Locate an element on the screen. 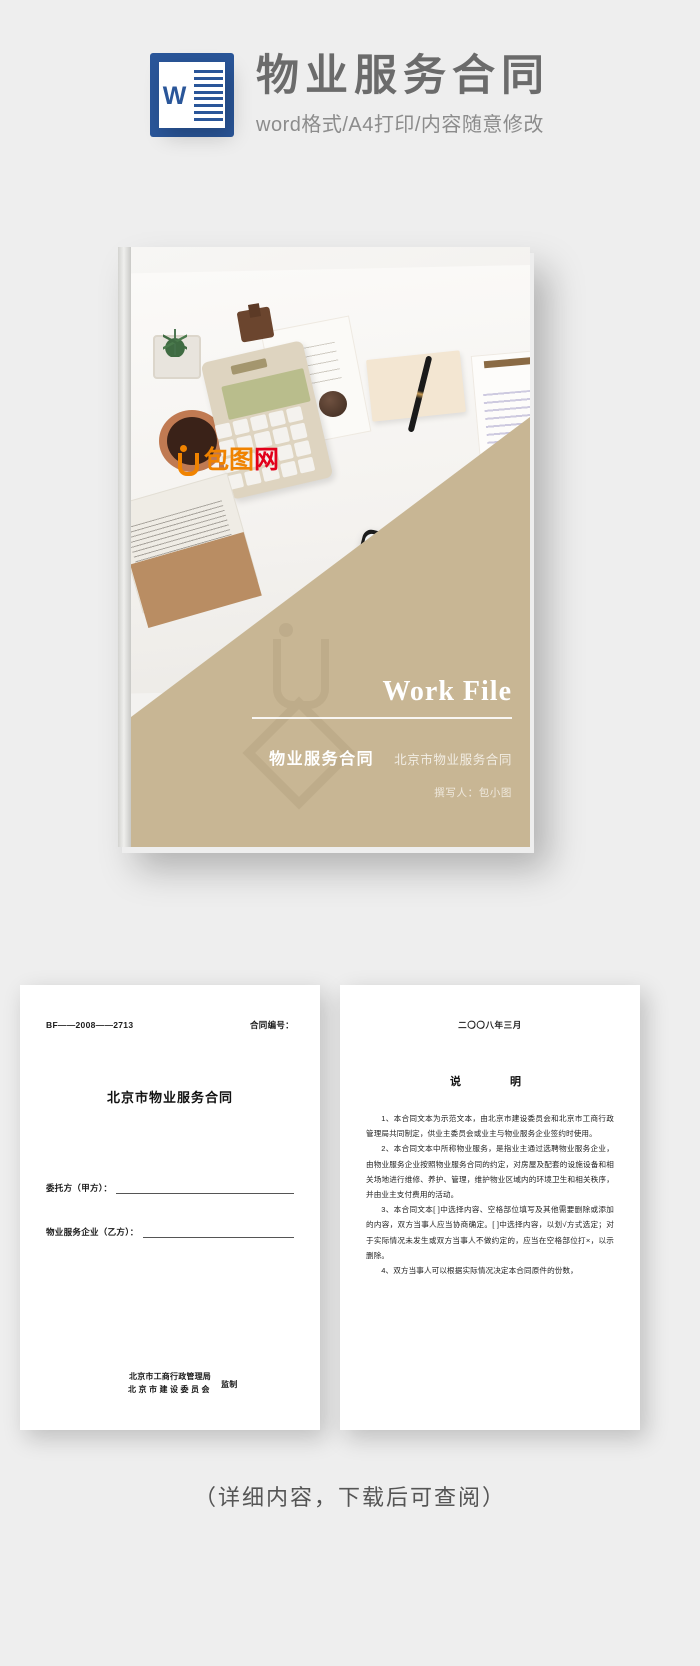  cover-worktitle-block: Work File is located at coordinates (382, 697).